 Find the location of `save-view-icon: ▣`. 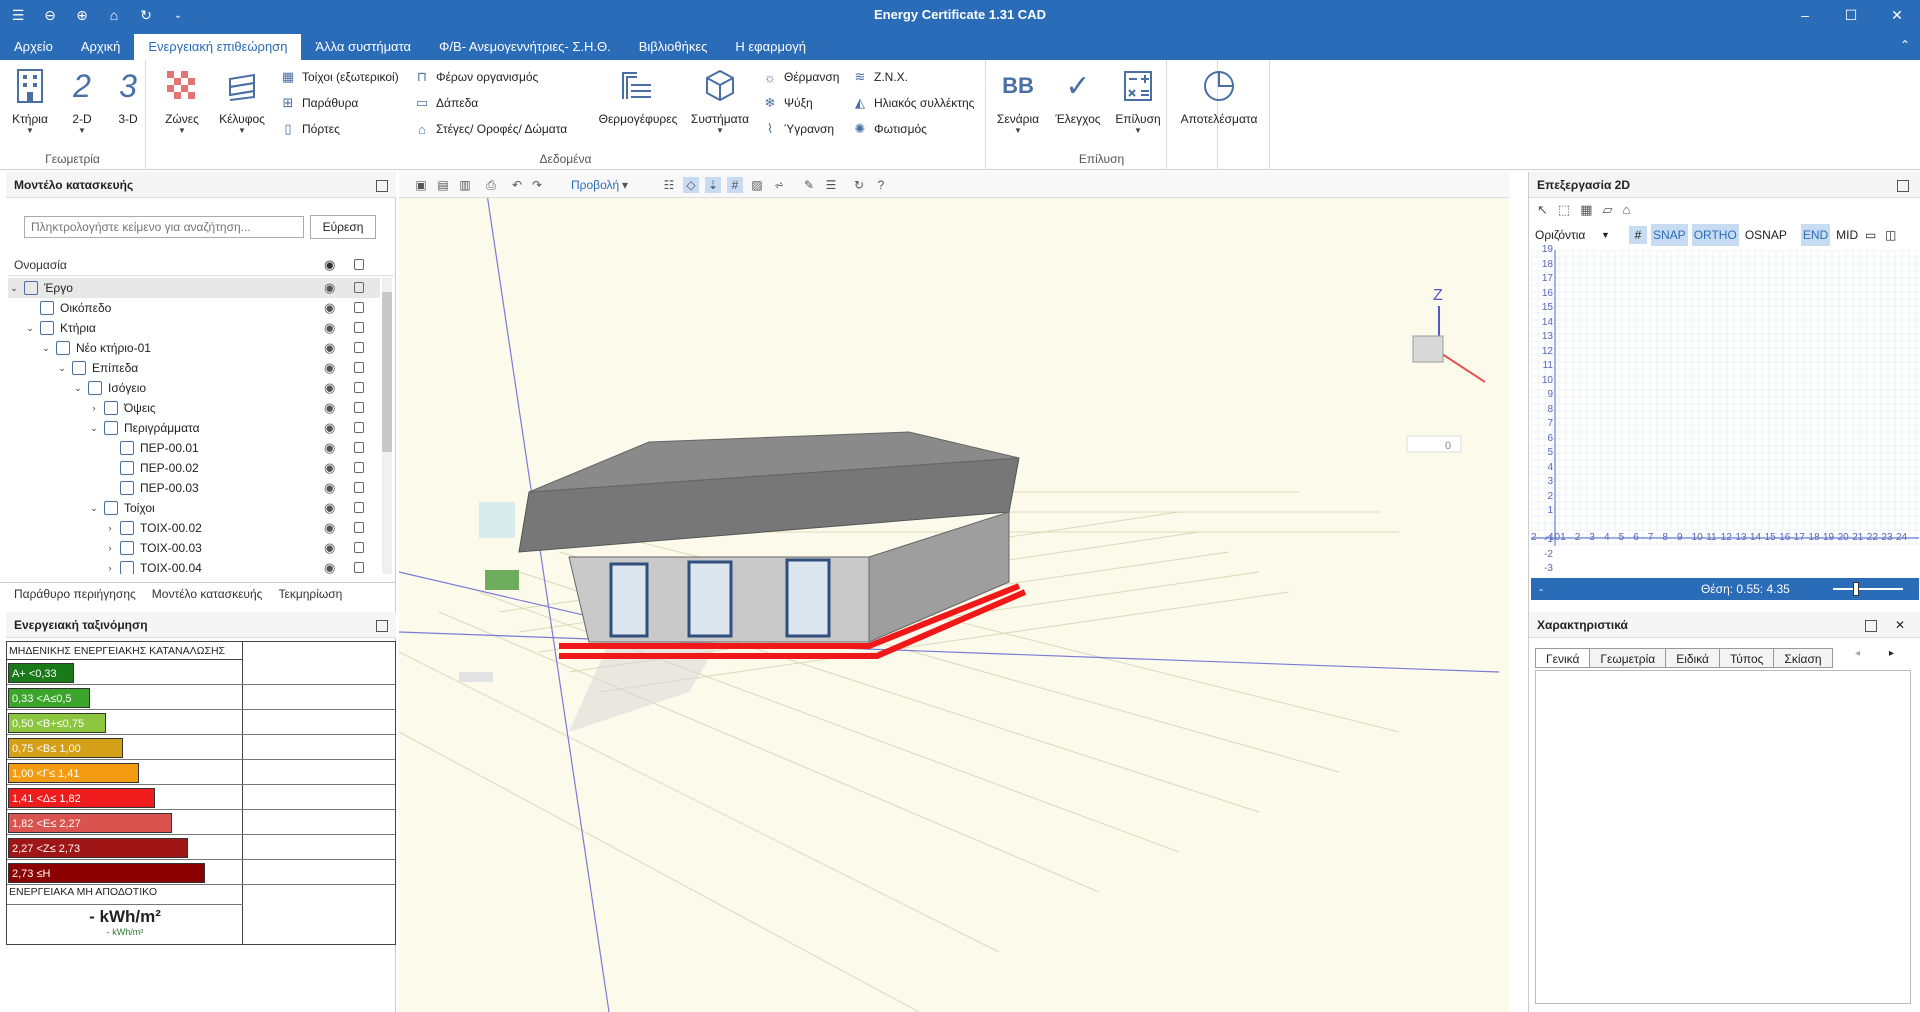

save-view-icon: ▣ is located at coordinates (421, 185).